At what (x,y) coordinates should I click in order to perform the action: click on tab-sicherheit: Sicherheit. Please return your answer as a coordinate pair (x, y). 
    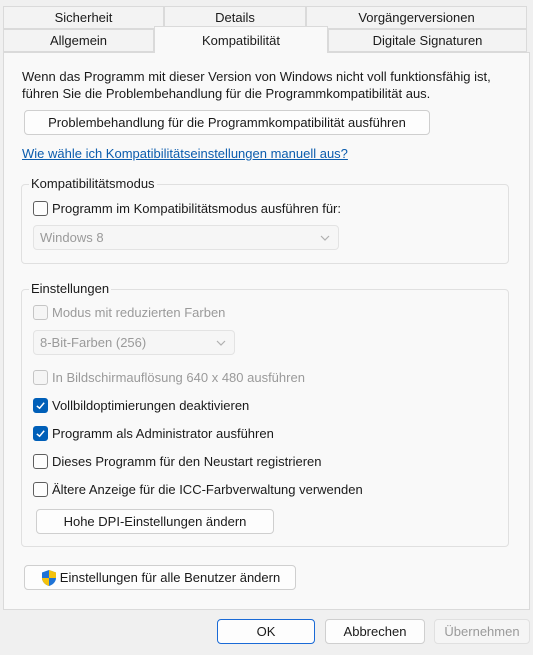
    Looking at the image, I should click on (83, 17).